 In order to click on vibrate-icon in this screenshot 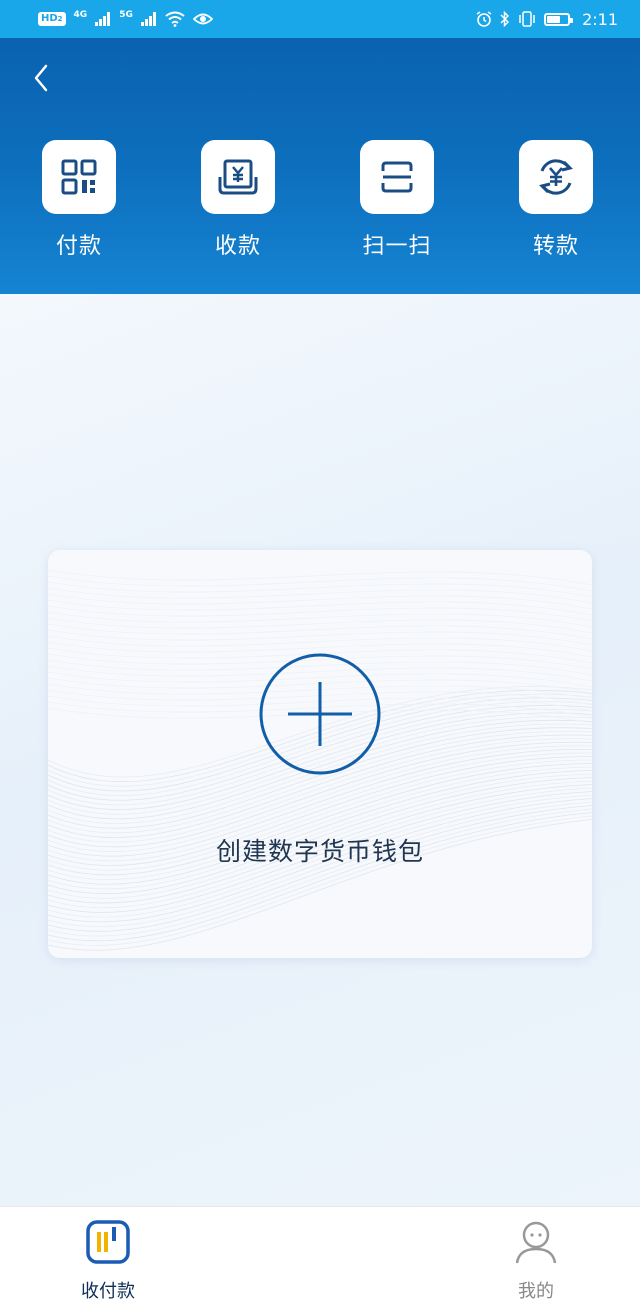, I will do `click(527, 19)`.